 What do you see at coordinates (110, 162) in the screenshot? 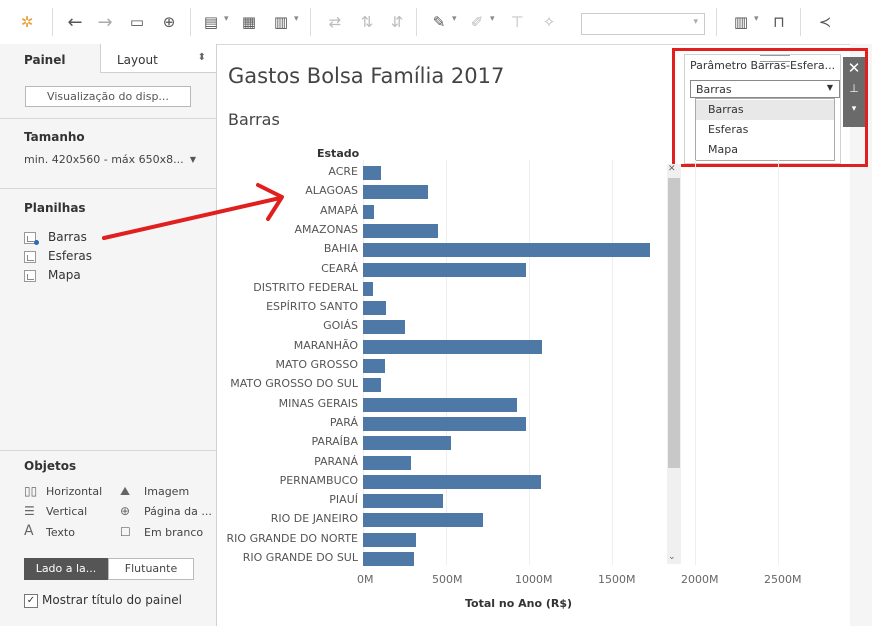
I see `size-dropdown: min. 420x560 - máx 650x8... ▼` at bounding box center [110, 162].